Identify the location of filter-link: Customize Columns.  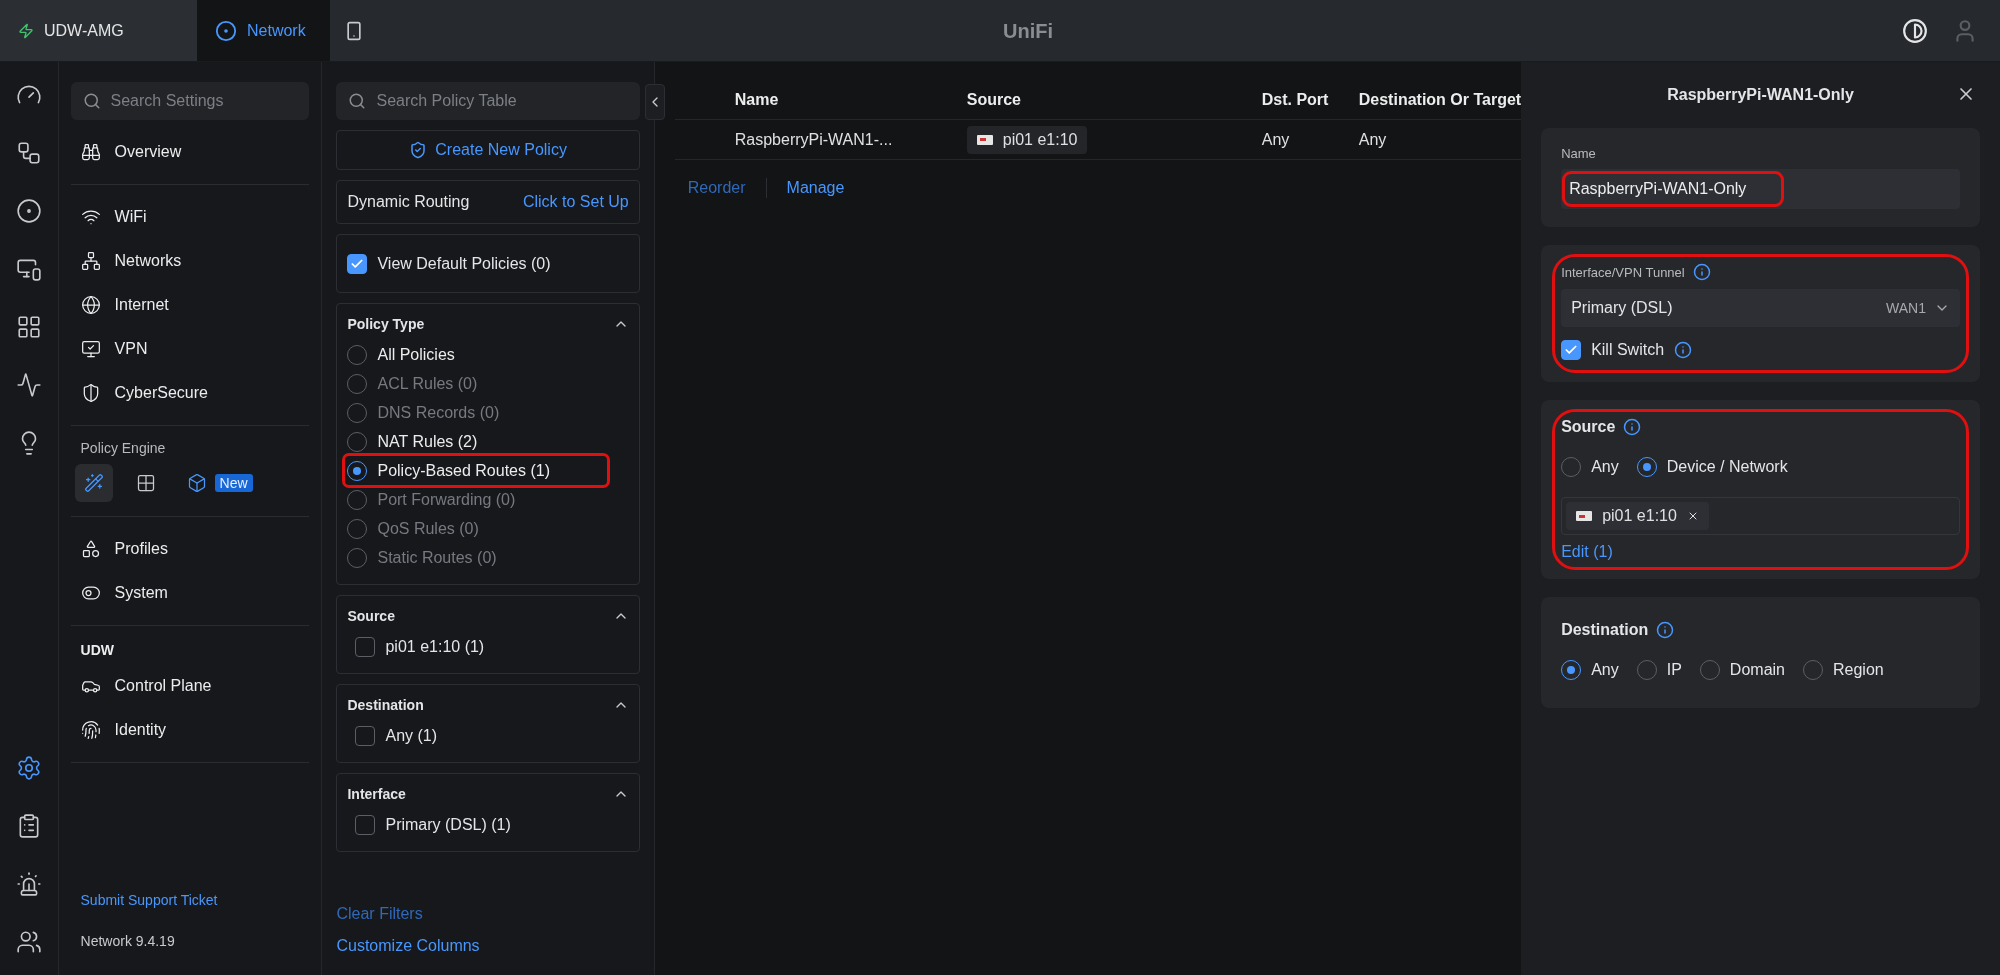
(408, 945).